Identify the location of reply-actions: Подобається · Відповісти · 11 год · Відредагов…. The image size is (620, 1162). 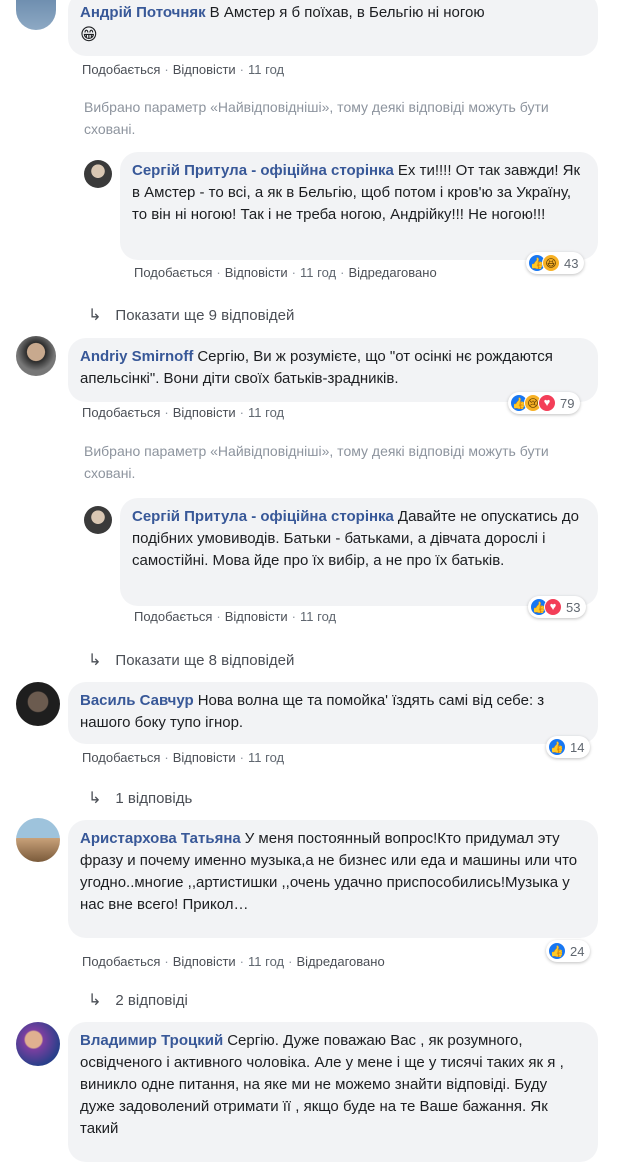
(285, 272).